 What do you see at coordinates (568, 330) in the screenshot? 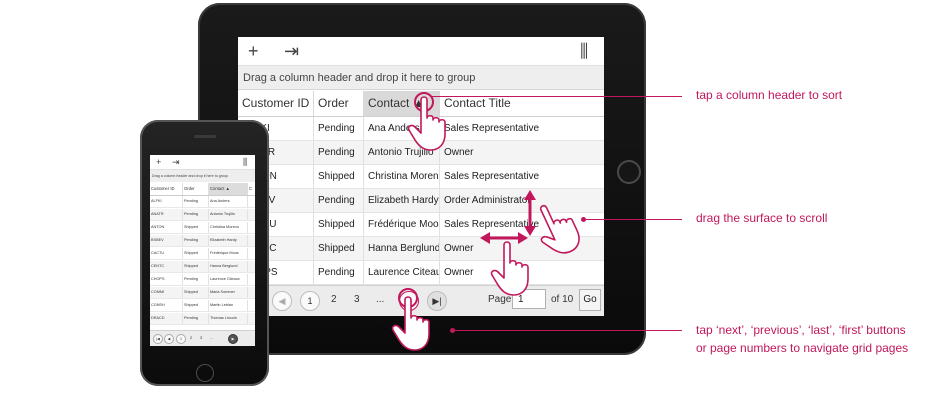
I see `navigate-leader-line` at bounding box center [568, 330].